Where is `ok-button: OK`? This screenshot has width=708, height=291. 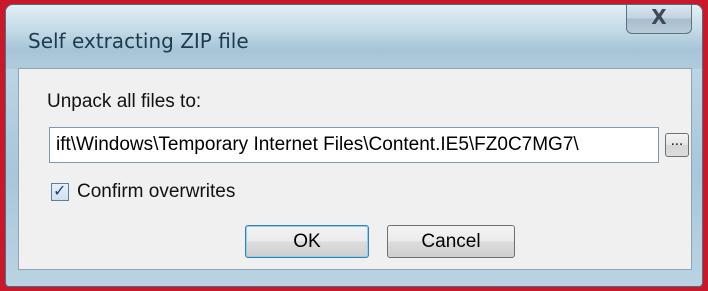
ok-button: OK is located at coordinates (307, 241).